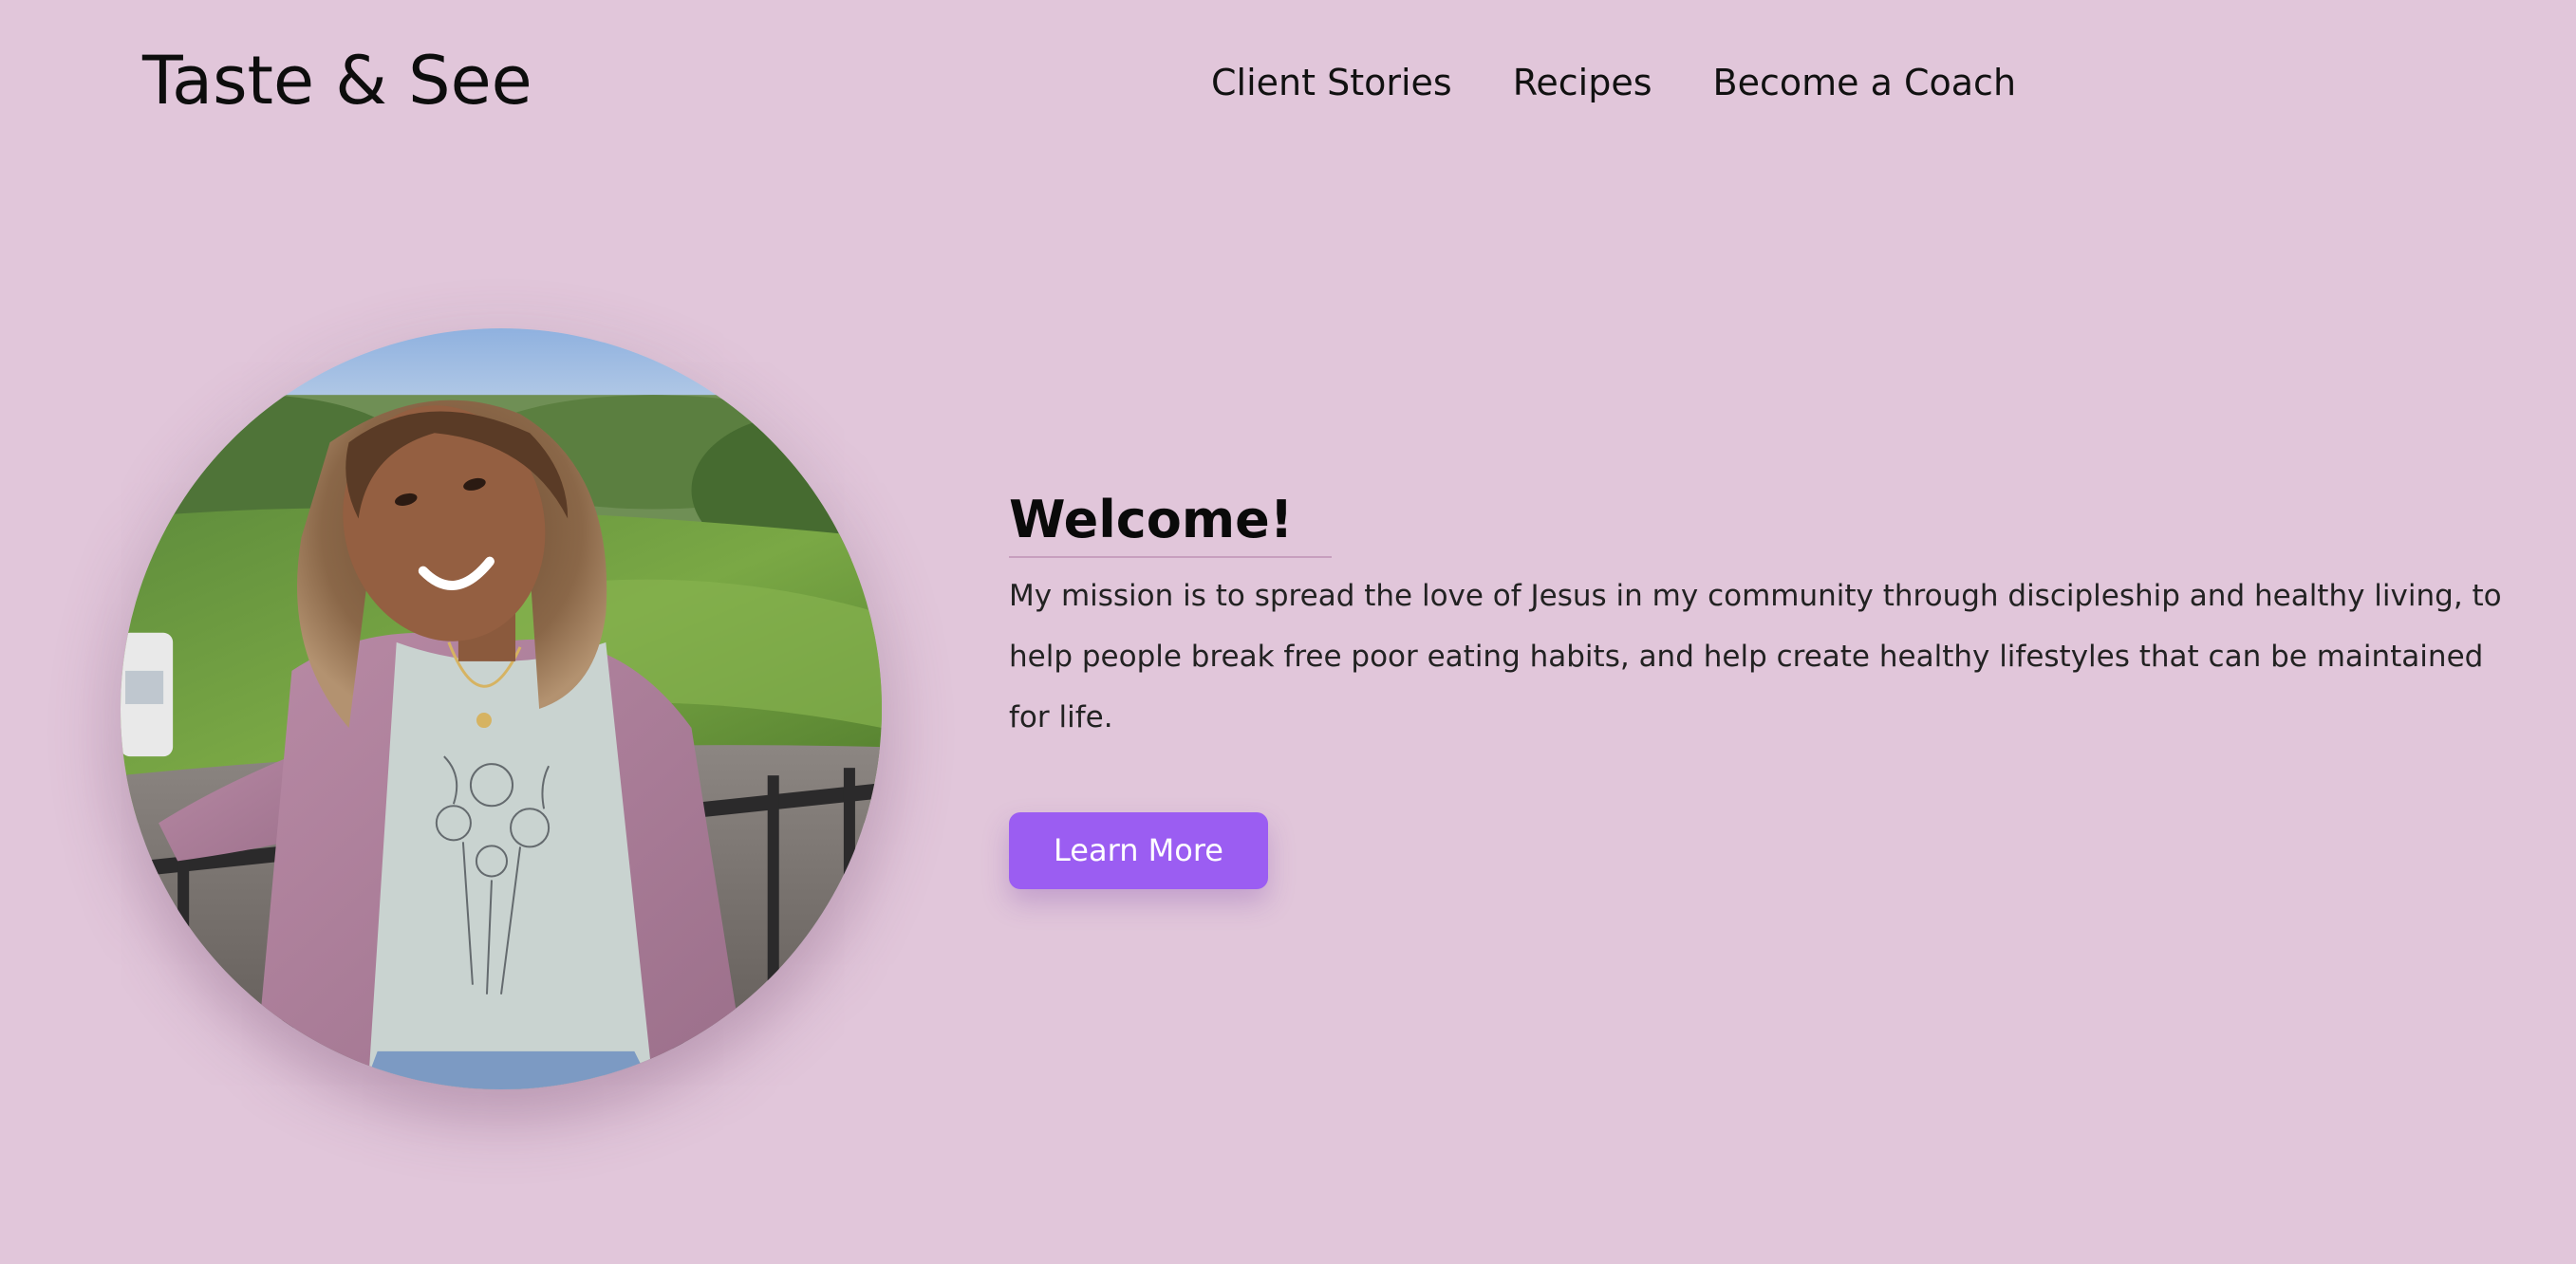 This screenshot has height=1264, width=2576. I want to click on main-nav: Client Stories Recipes Become a Coach, so click(1613, 82).